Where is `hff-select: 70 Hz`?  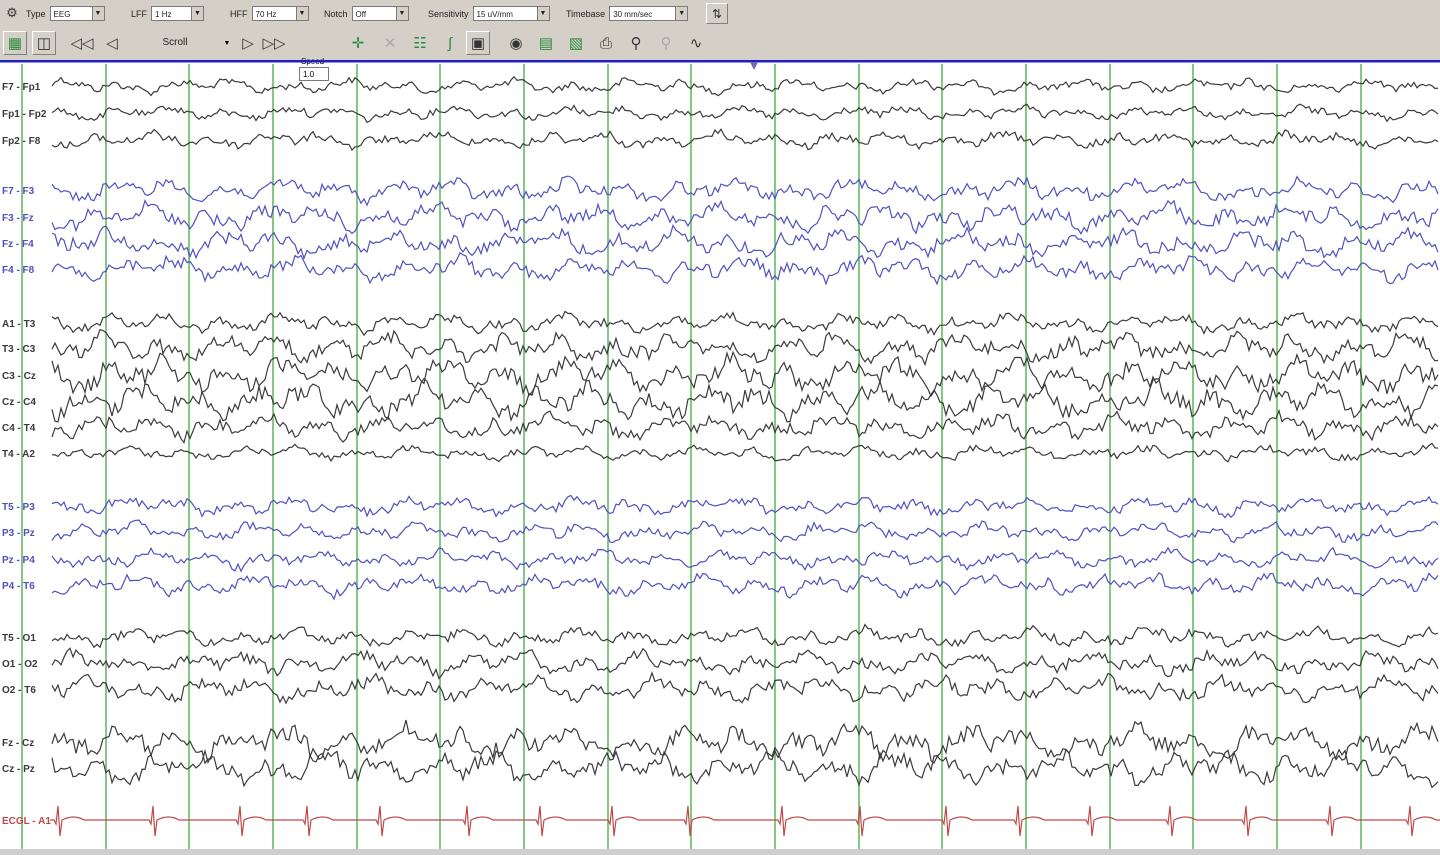 hff-select: 70 Hz is located at coordinates (273, 13).